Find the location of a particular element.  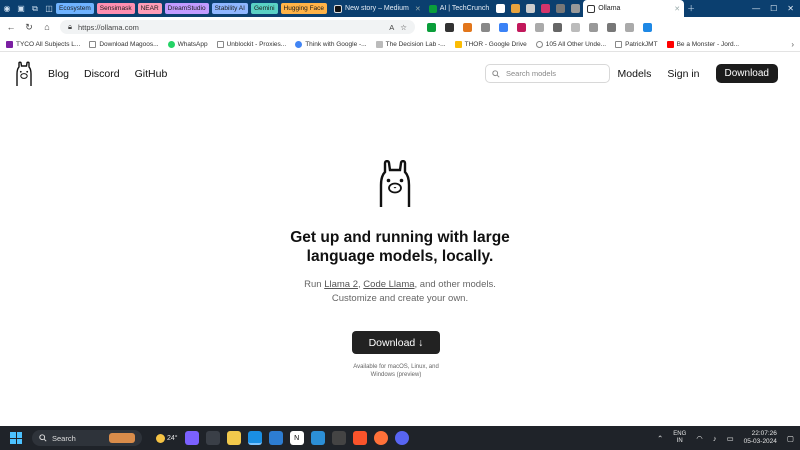

close-window-icon: ✕ is located at coordinates (790, 8).